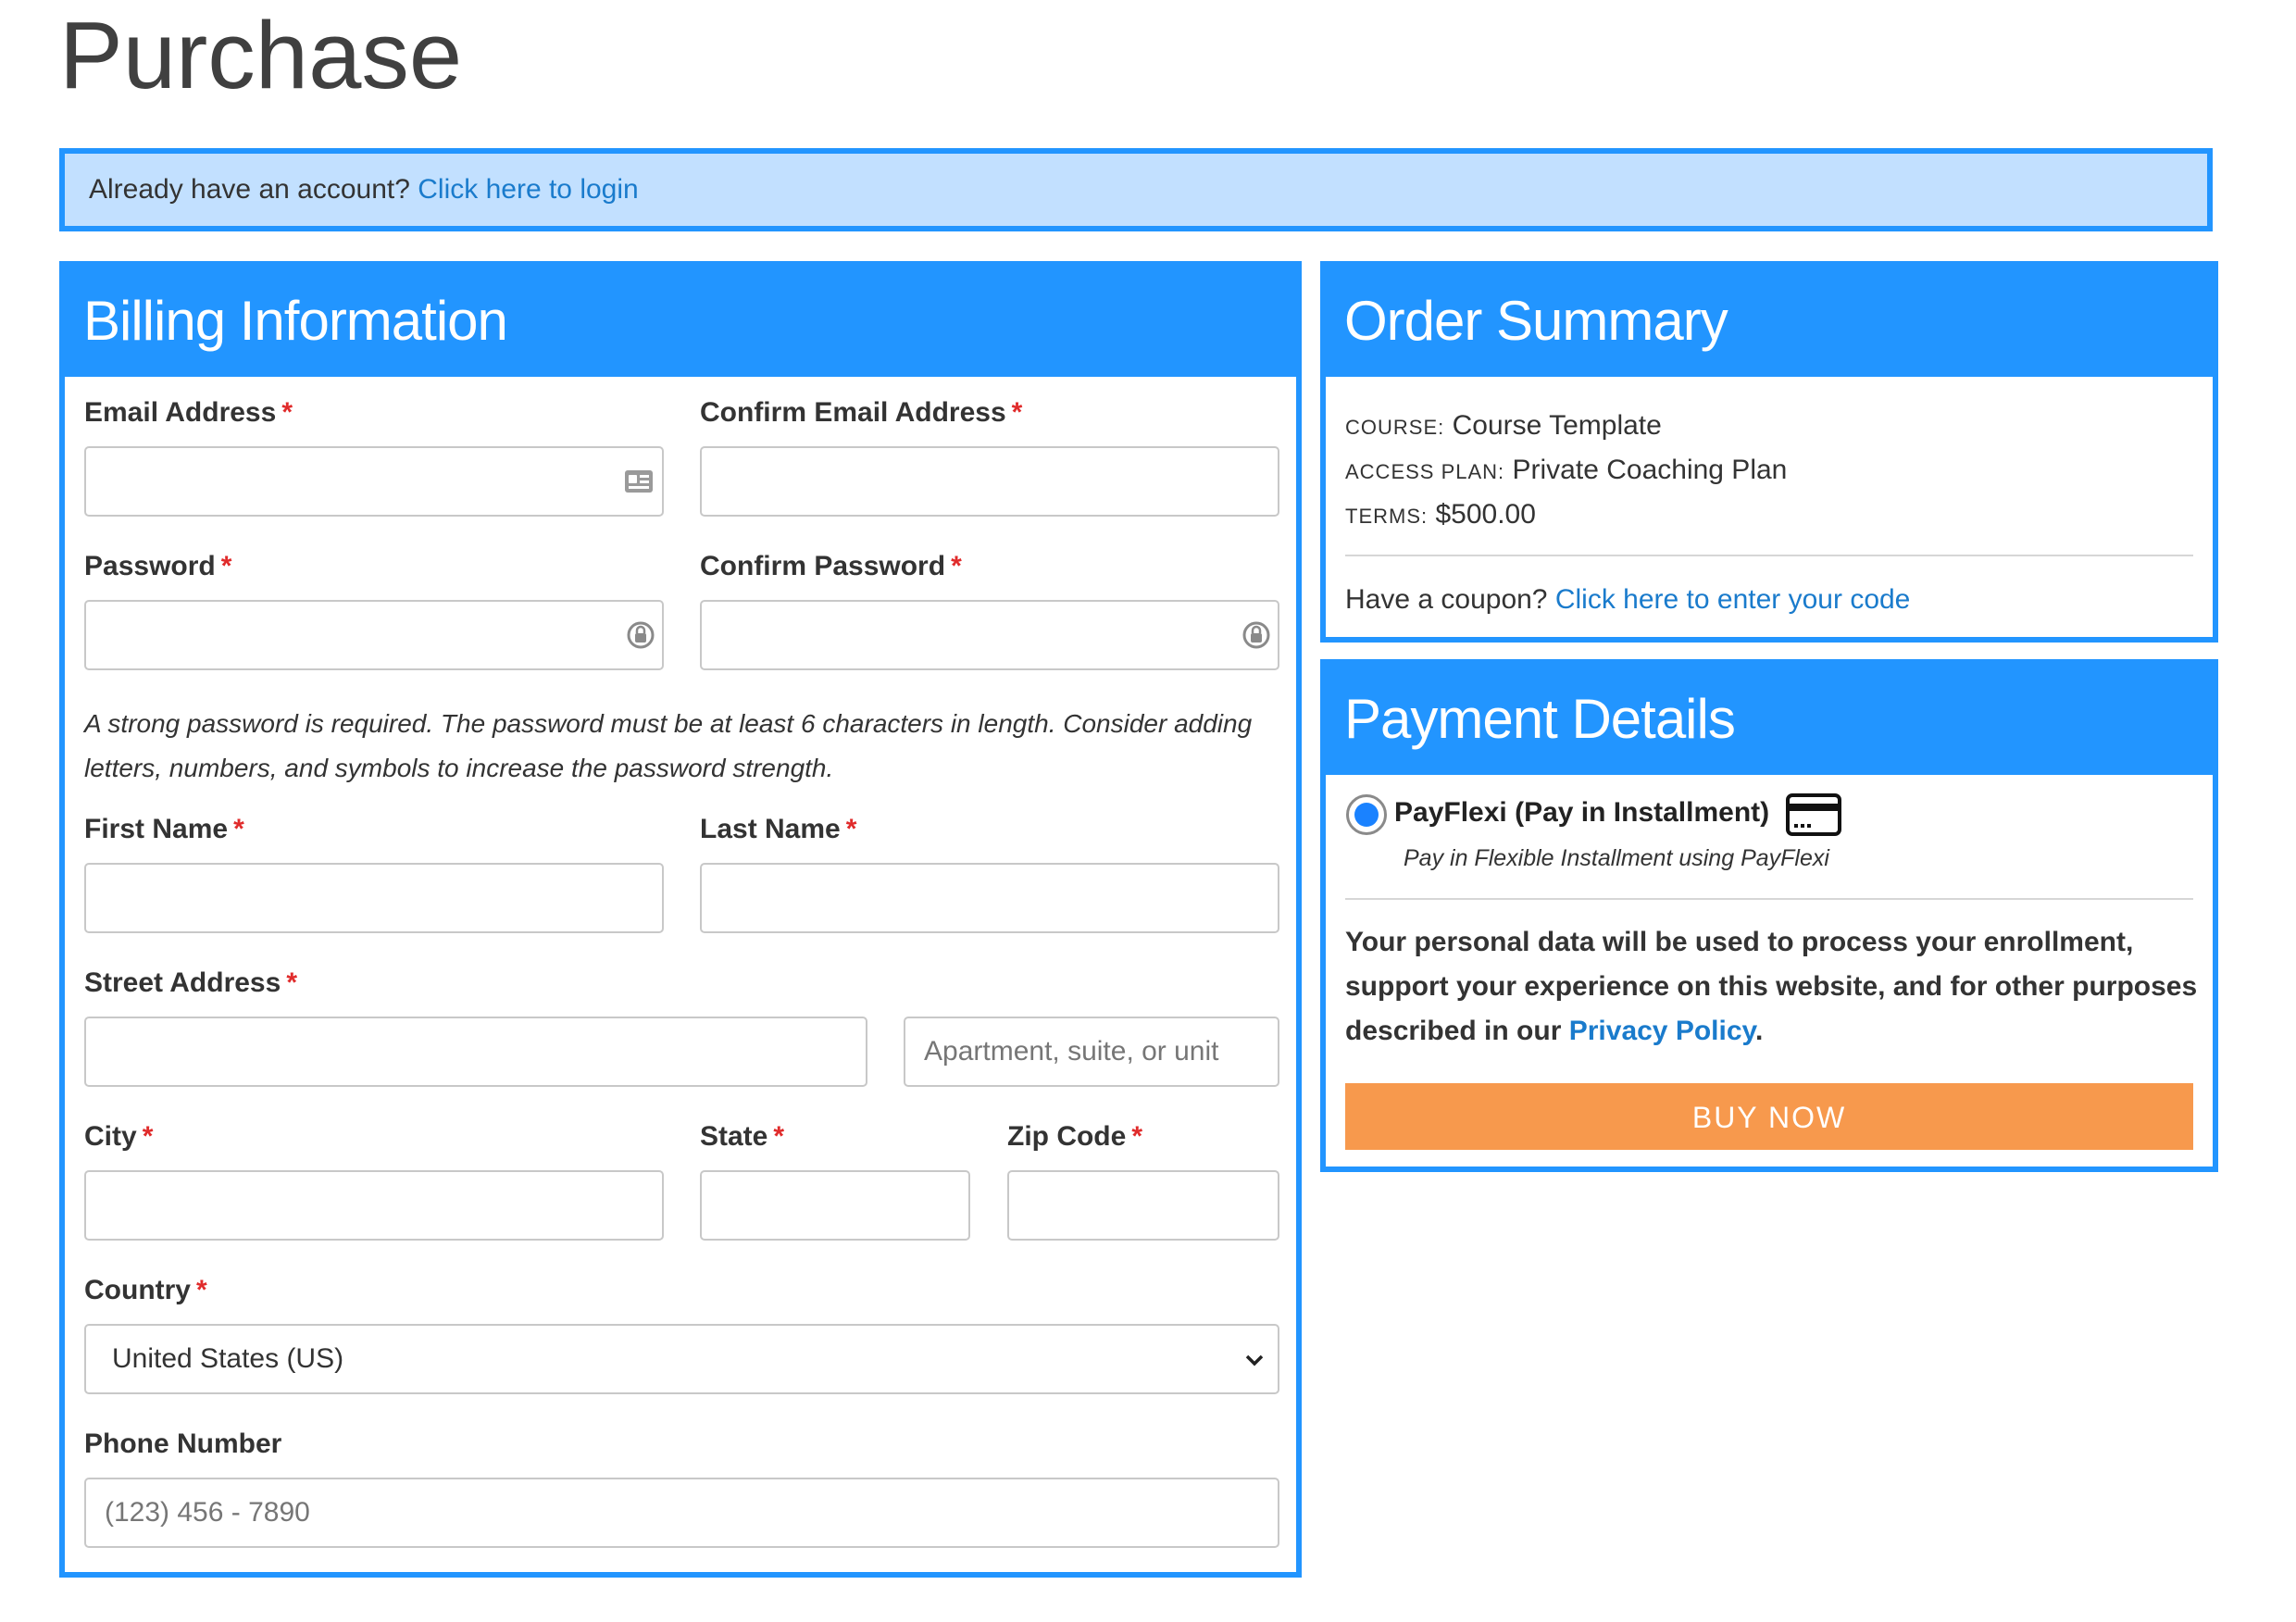 This screenshot has height=1622, width=2296. What do you see at coordinates (835, 1205) in the screenshot?
I see `state-field` at bounding box center [835, 1205].